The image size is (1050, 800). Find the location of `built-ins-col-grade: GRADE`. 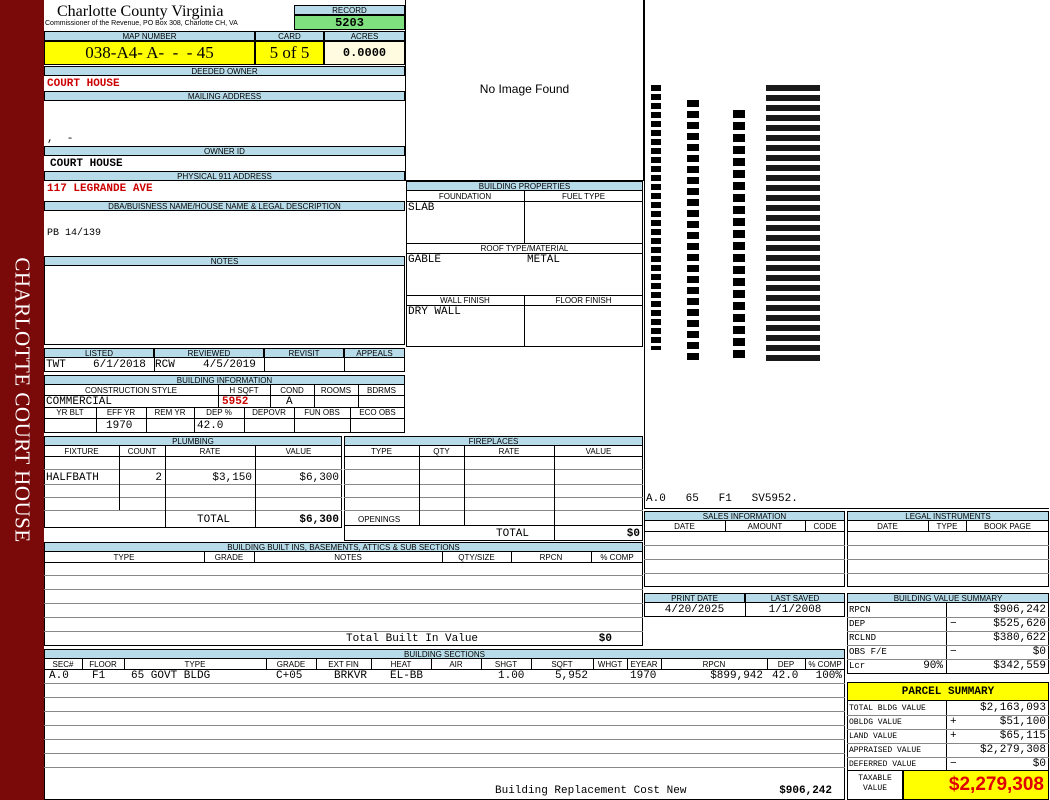

built-ins-col-grade: GRADE is located at coordinates (229, 557).